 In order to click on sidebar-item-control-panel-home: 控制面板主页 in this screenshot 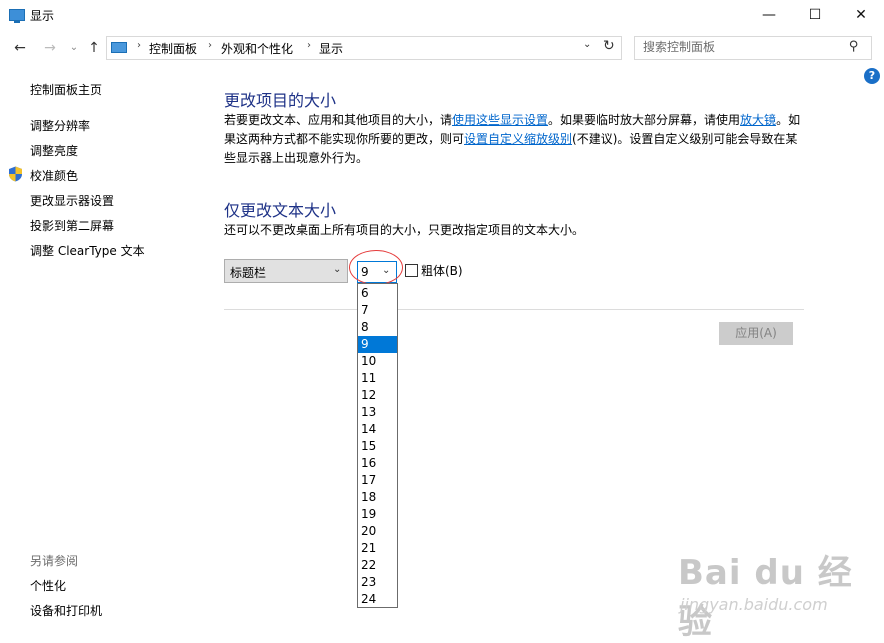, I will do `click(66, 89)`.